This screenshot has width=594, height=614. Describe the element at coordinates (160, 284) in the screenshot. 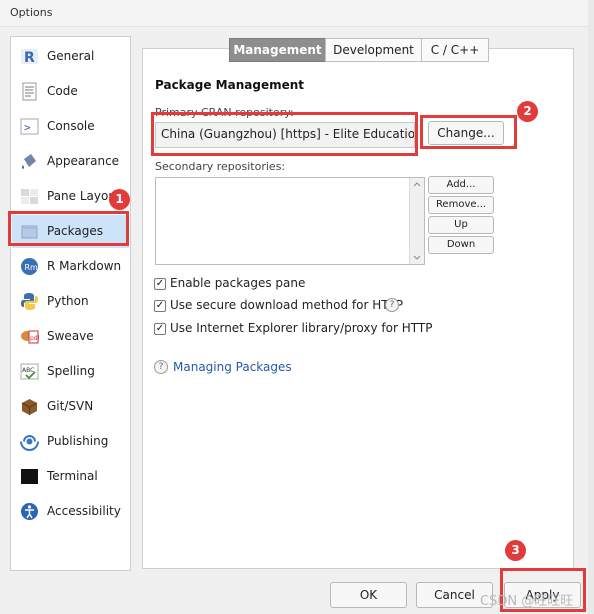

I see `enable-packages-pane-checkbox: ✓` at that location.